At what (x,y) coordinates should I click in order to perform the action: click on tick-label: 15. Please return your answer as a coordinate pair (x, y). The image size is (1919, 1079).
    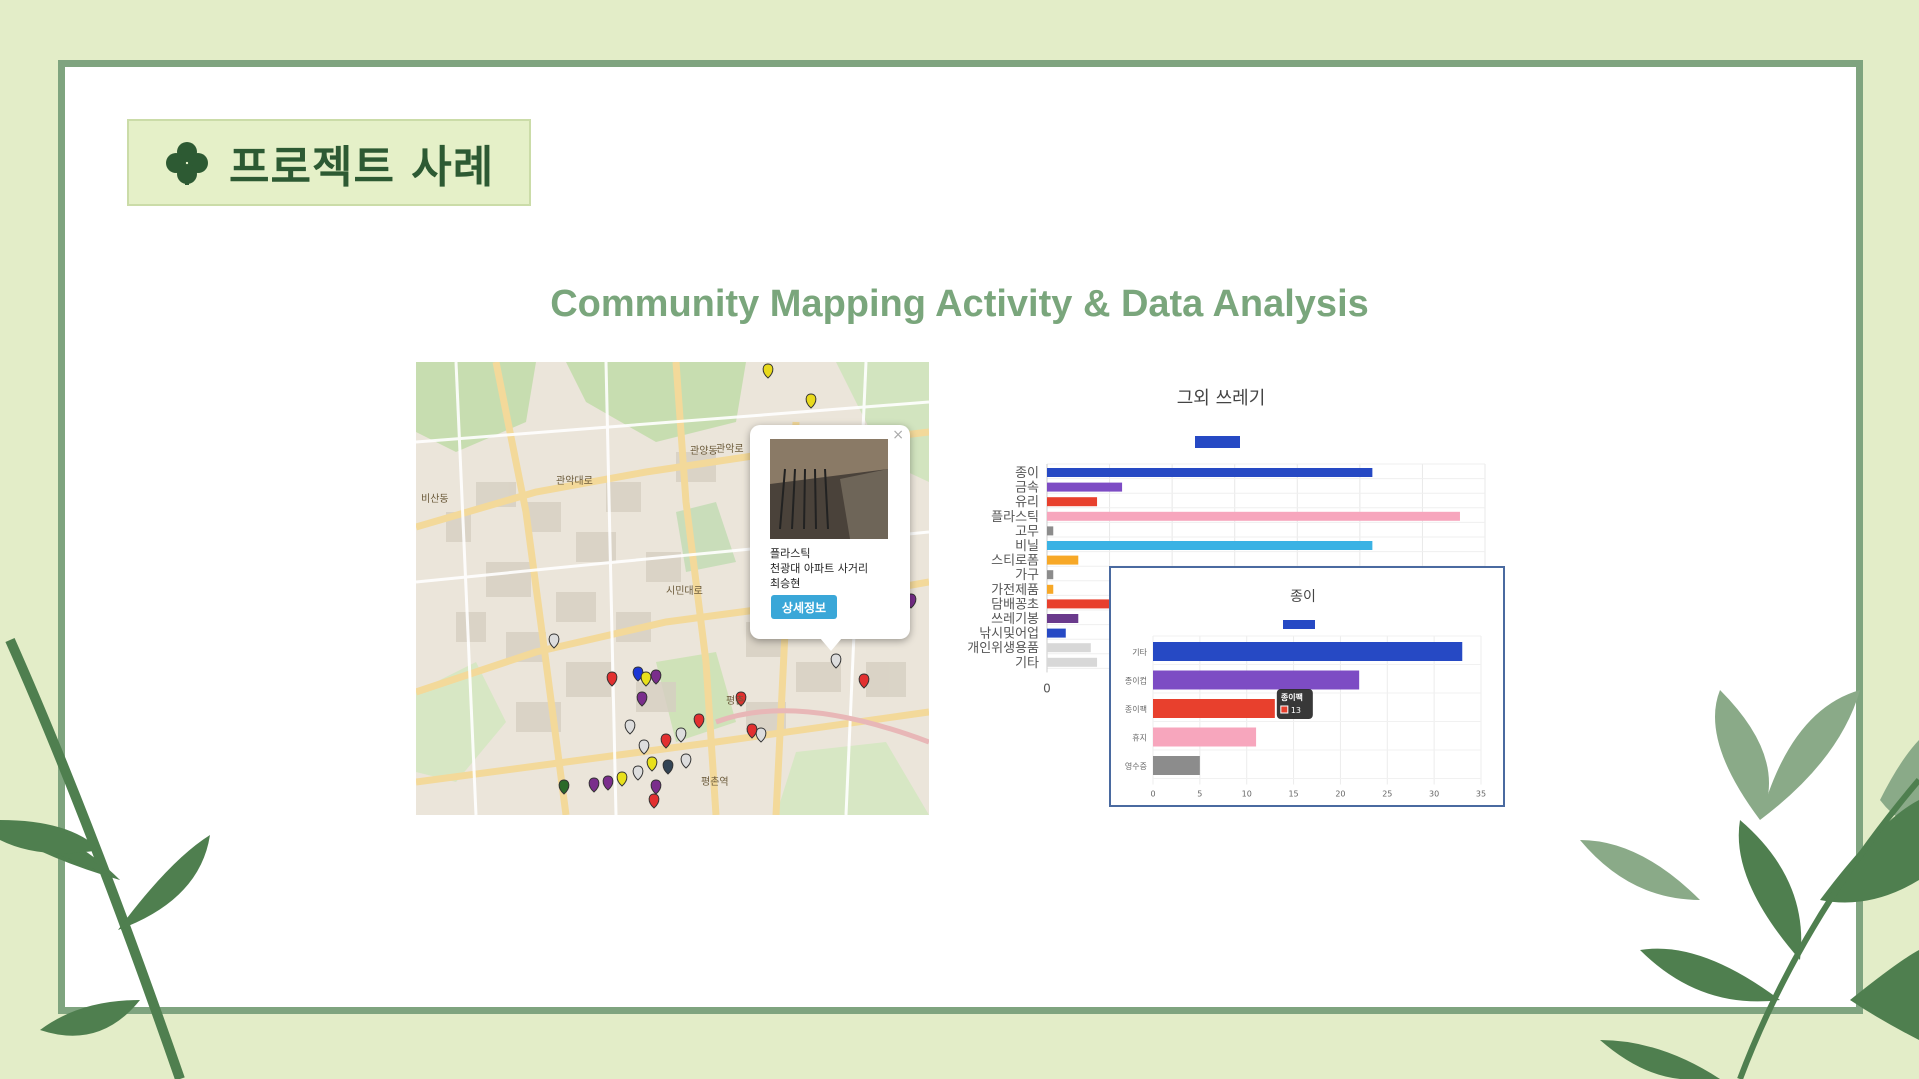
    Looking at the image, I should click on (1293, 794).